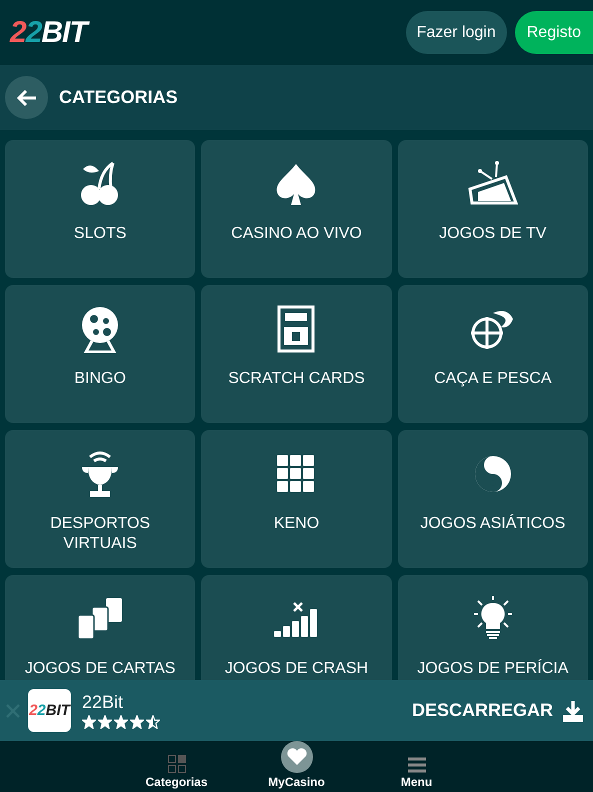  I want to click on category-tile: SLOTS, so click(100, 209).